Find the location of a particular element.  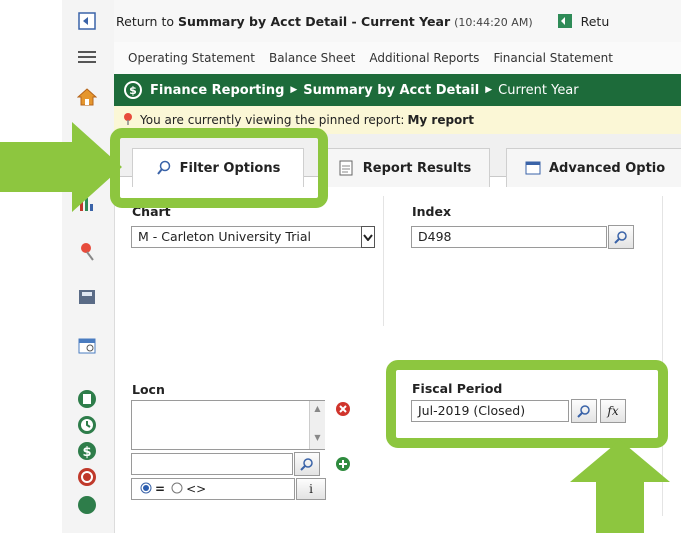

tab-advanced-options-label: Advanced Optio is located at coordinates (607, 168).